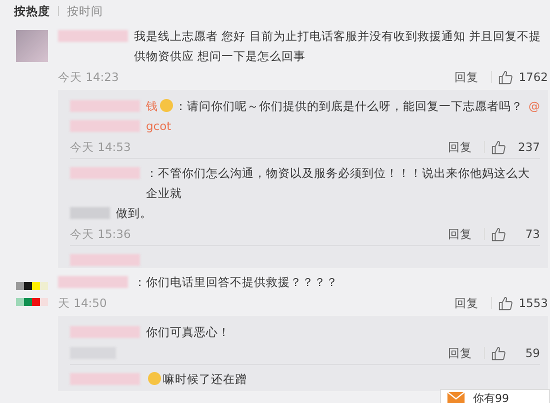 The width and height of the screenshot is (550, 403). I want to click on sort-tab: 按热度, so click(32, 11).